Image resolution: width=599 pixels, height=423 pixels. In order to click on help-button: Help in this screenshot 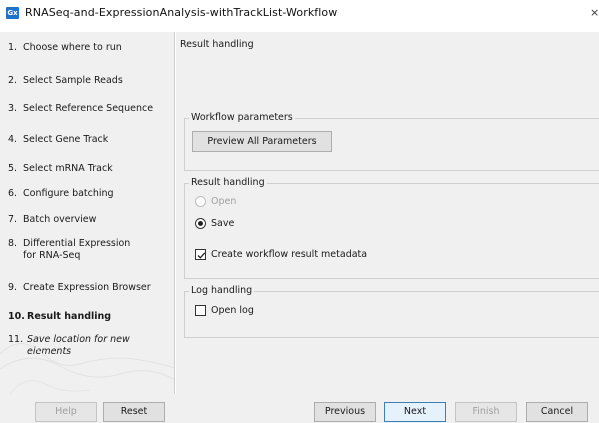, I will do `click(66, 412)`.